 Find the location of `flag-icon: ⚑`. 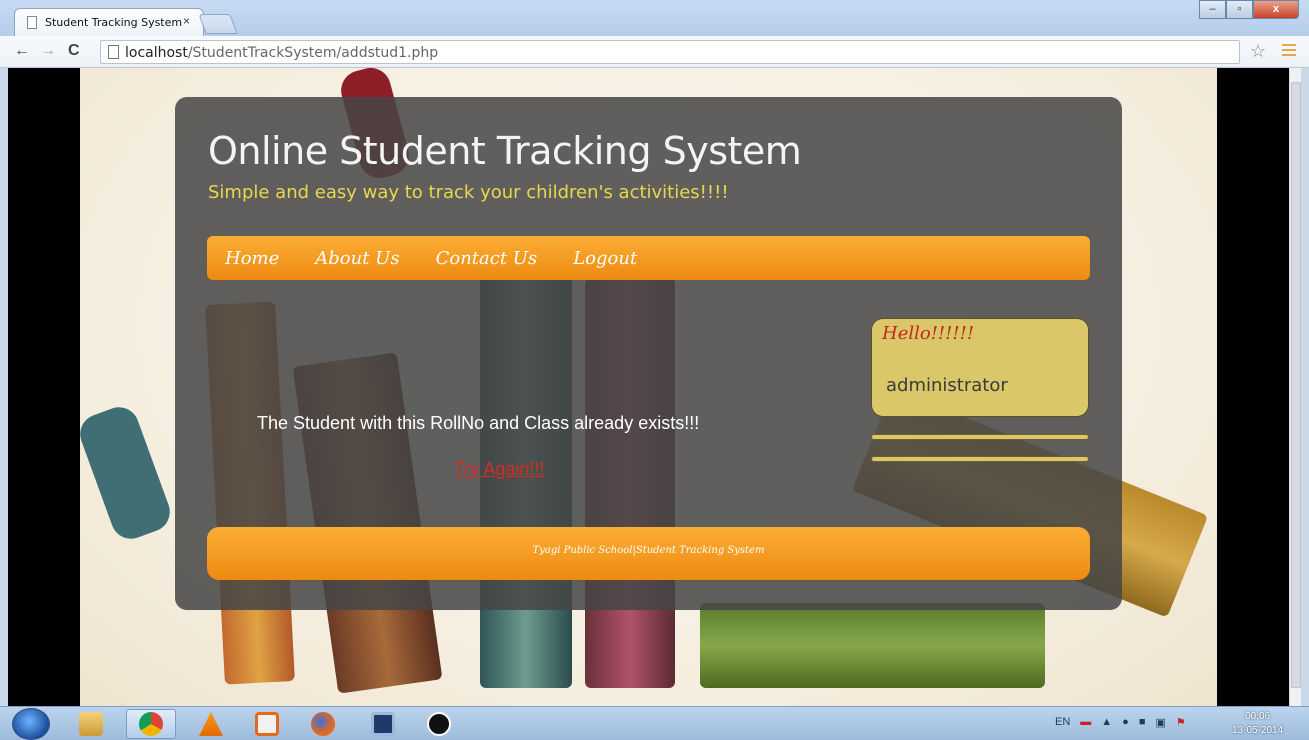

flag-icon: ⚑ is located at coordinates (1181, 722).